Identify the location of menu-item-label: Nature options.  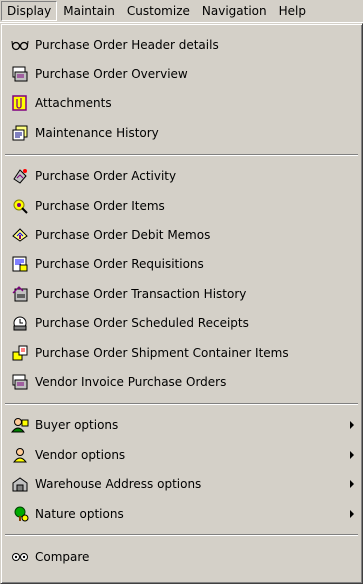
(79, 513).